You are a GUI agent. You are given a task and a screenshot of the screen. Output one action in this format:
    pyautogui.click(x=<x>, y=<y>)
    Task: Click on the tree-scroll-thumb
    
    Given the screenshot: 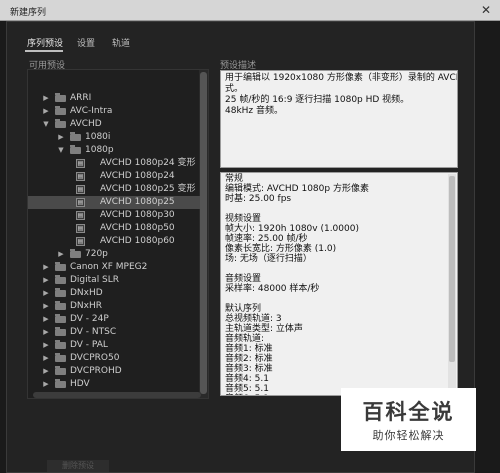 What is the action you would take?
    pyautogui.click(x=203, y=233)
    